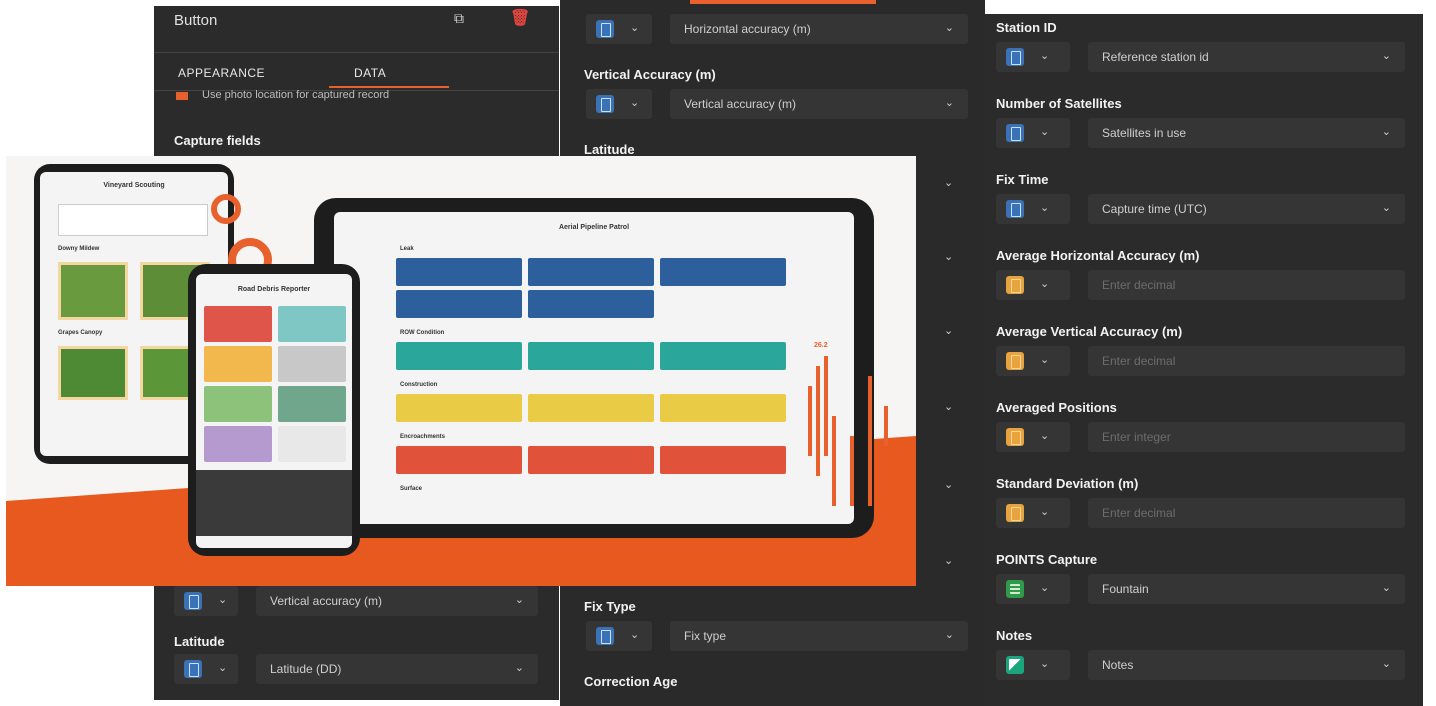  Describe the element at coordinates (1056, 407) in the screenshot. I see `field-label: Averaged Positions` at that location.